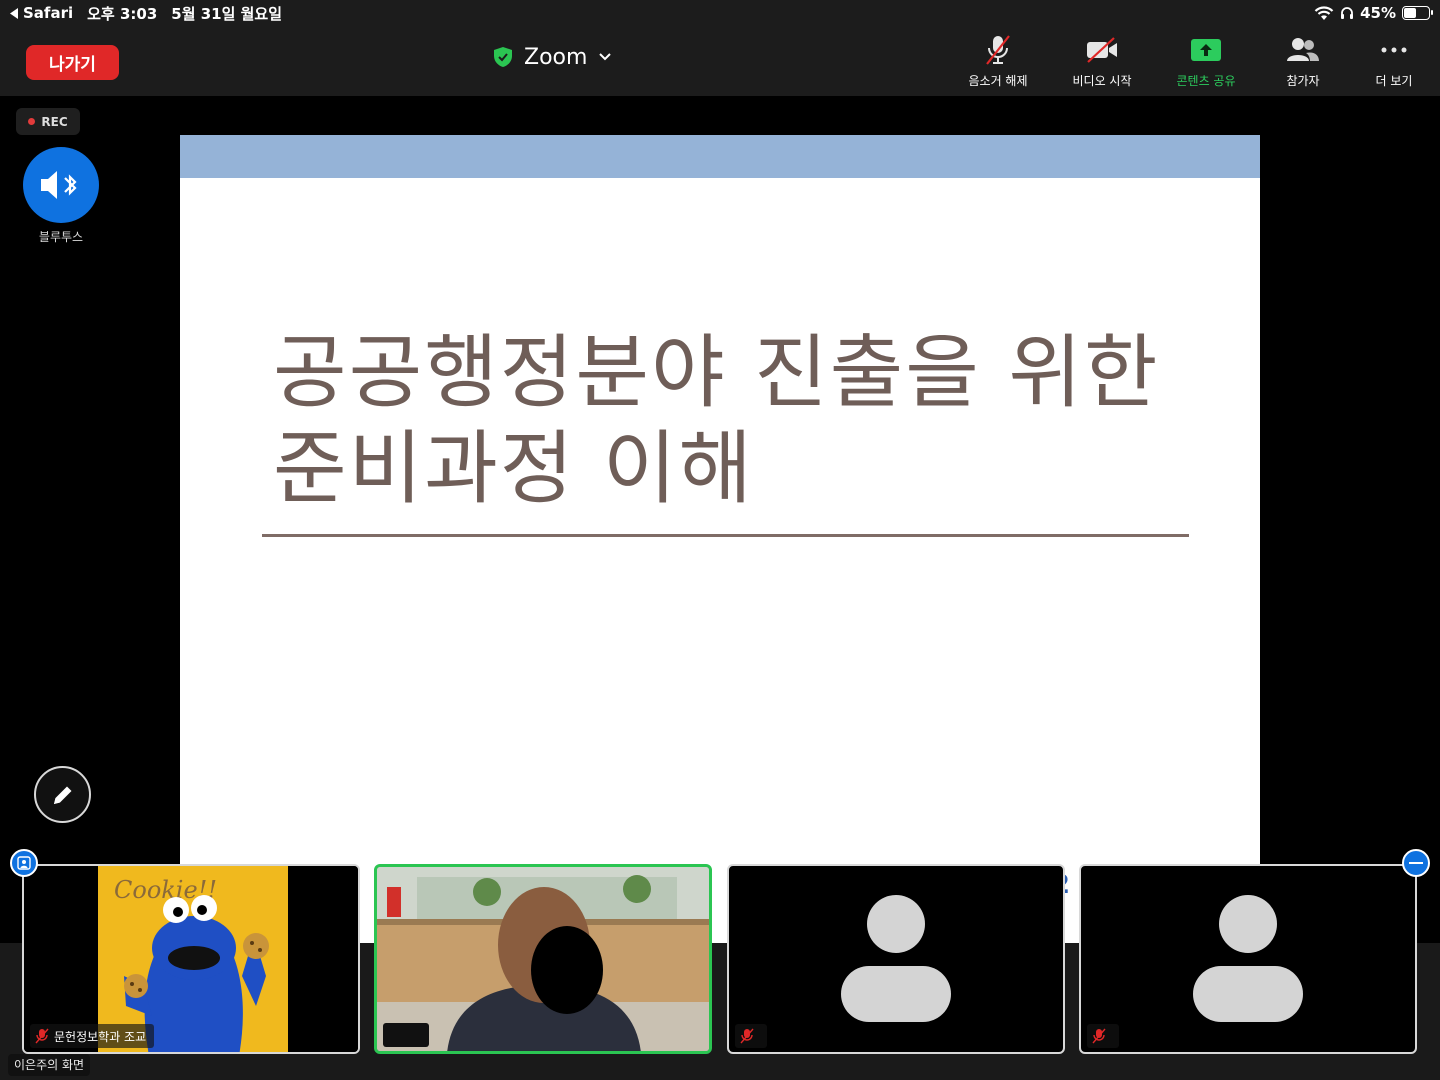 The height and width of the screenshot is (1080, 1440). I want to click on start-video-button: 비디오 시작, so click(1102, 62).